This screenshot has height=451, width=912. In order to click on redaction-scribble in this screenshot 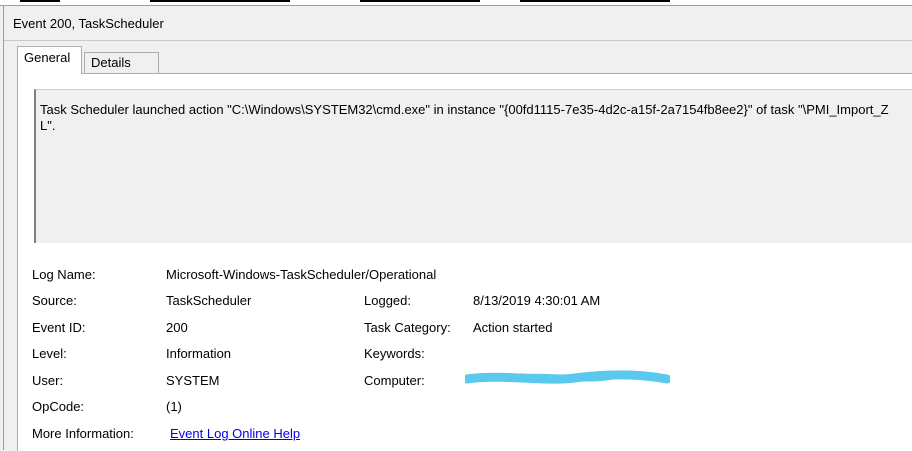, I will do `click(567, 377)`.